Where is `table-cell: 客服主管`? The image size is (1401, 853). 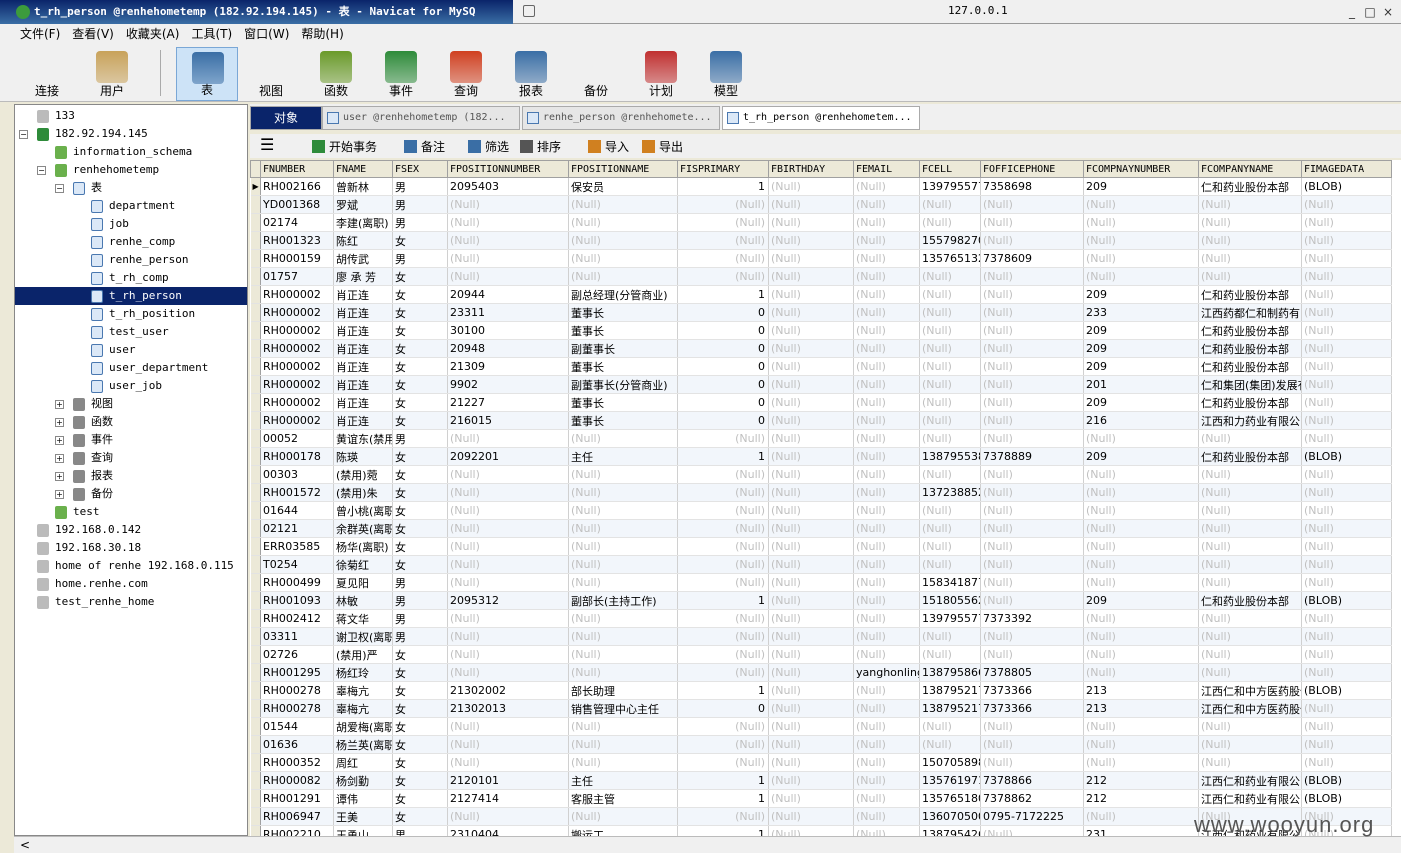 table-cell: 客服主管 is located at coordinates (623, 798).